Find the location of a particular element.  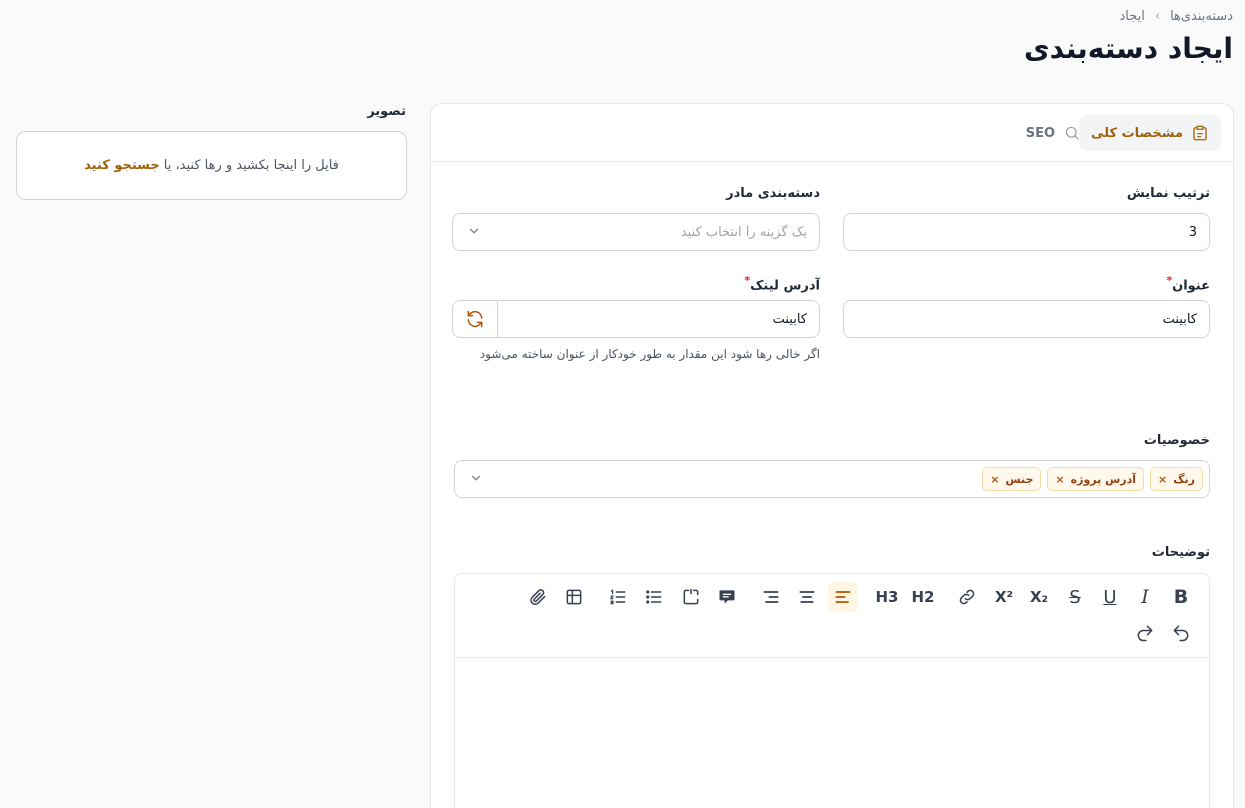

tab-general: مشخصات کلی is located at coordinates (1150, 133).